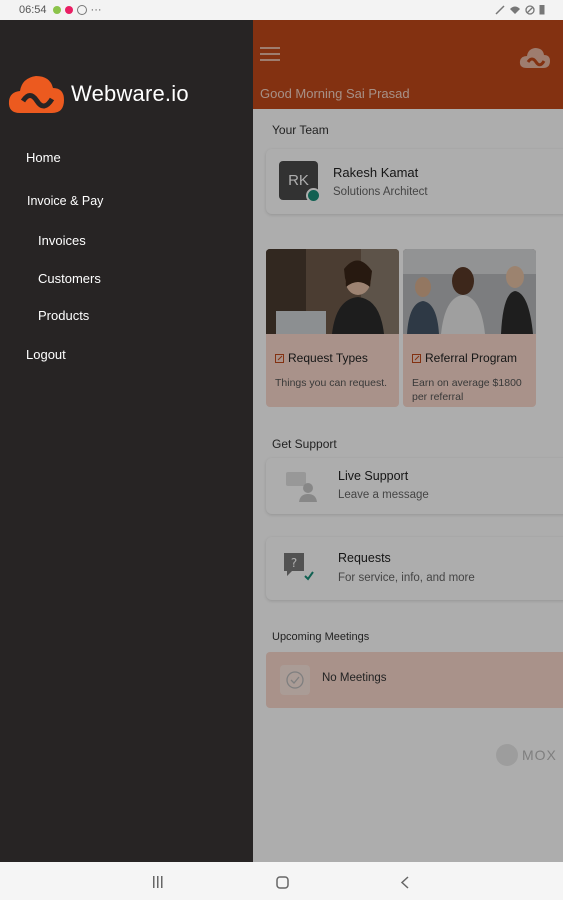  I want to click on more-notifications: ···, so click(96, 10).